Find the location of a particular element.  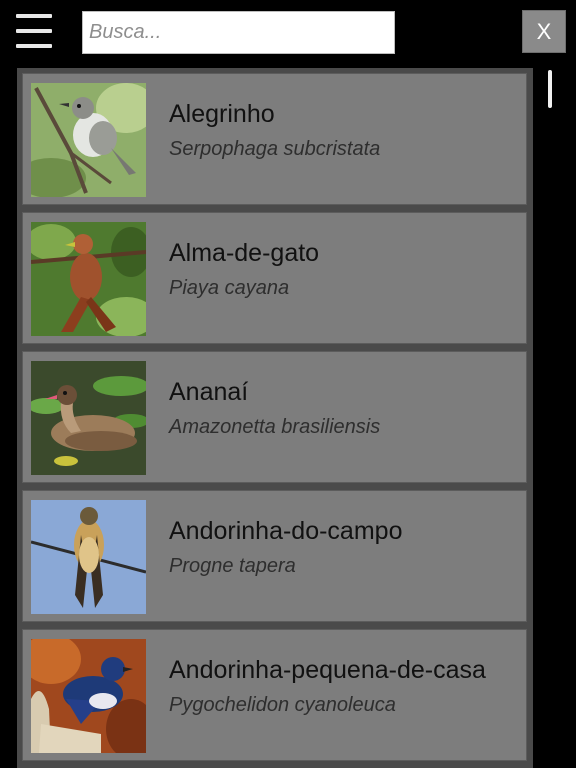

bird-scientific-name: Serpophaga subcristata is located at coordinates (275, 149).